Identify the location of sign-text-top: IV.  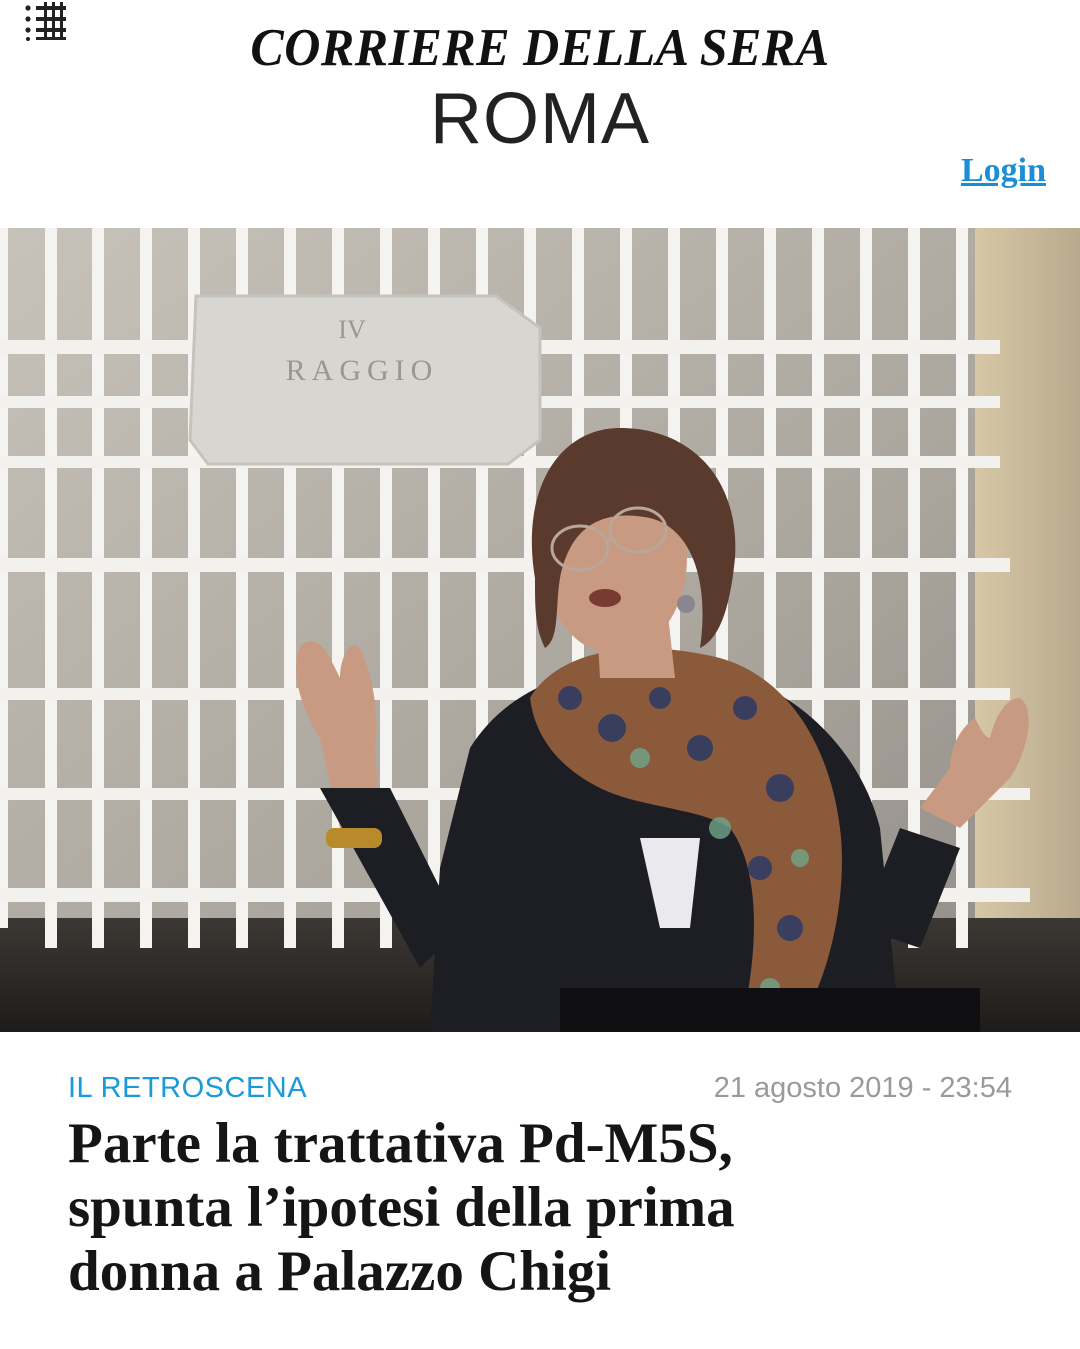
(352, 329).